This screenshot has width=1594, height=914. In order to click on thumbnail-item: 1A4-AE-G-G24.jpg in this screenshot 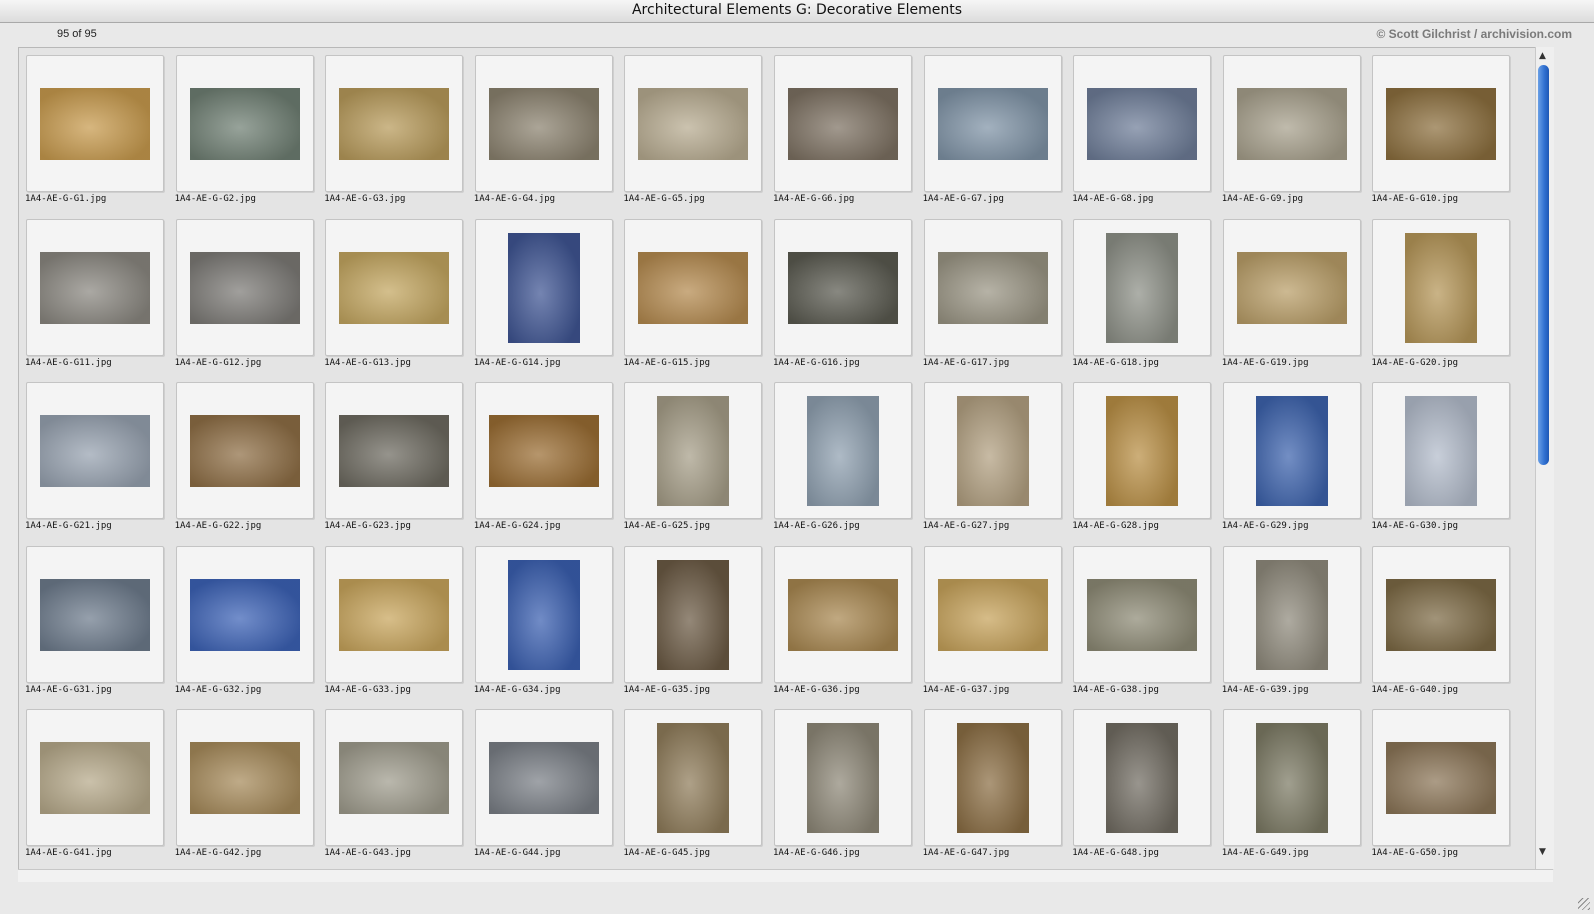, I will do `click(543, 456)`.